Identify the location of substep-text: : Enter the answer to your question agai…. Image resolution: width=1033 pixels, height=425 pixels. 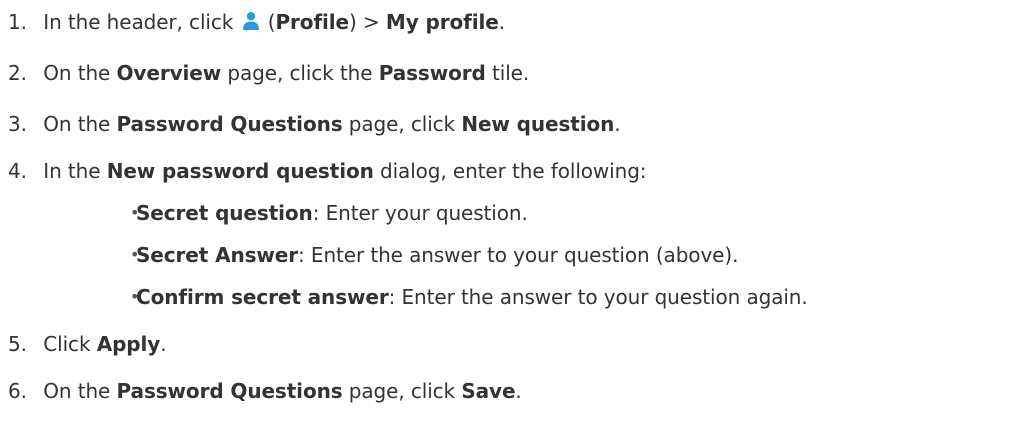
(598, 297).